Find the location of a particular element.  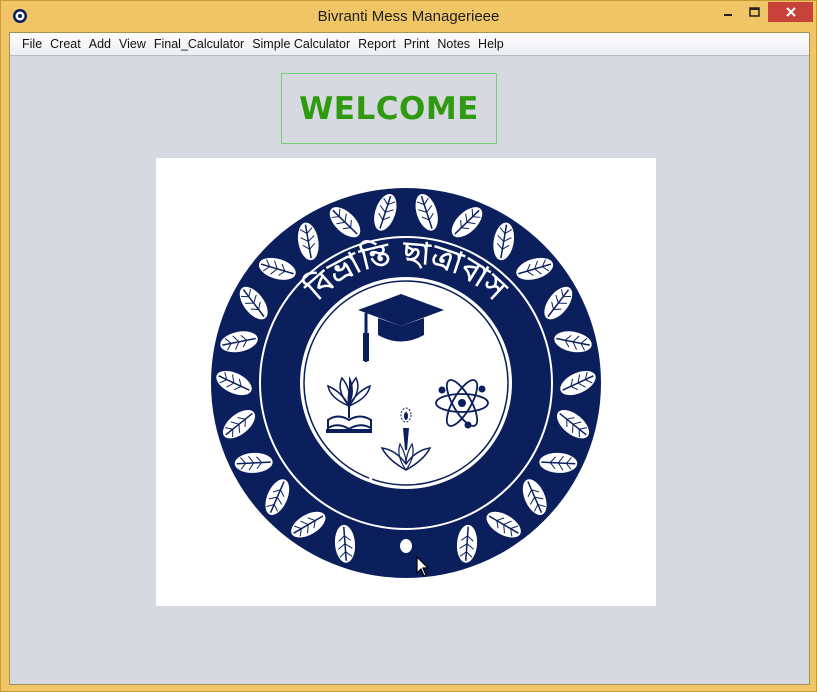

welcome-text: WELCOME is located at coordinates (389, 108).